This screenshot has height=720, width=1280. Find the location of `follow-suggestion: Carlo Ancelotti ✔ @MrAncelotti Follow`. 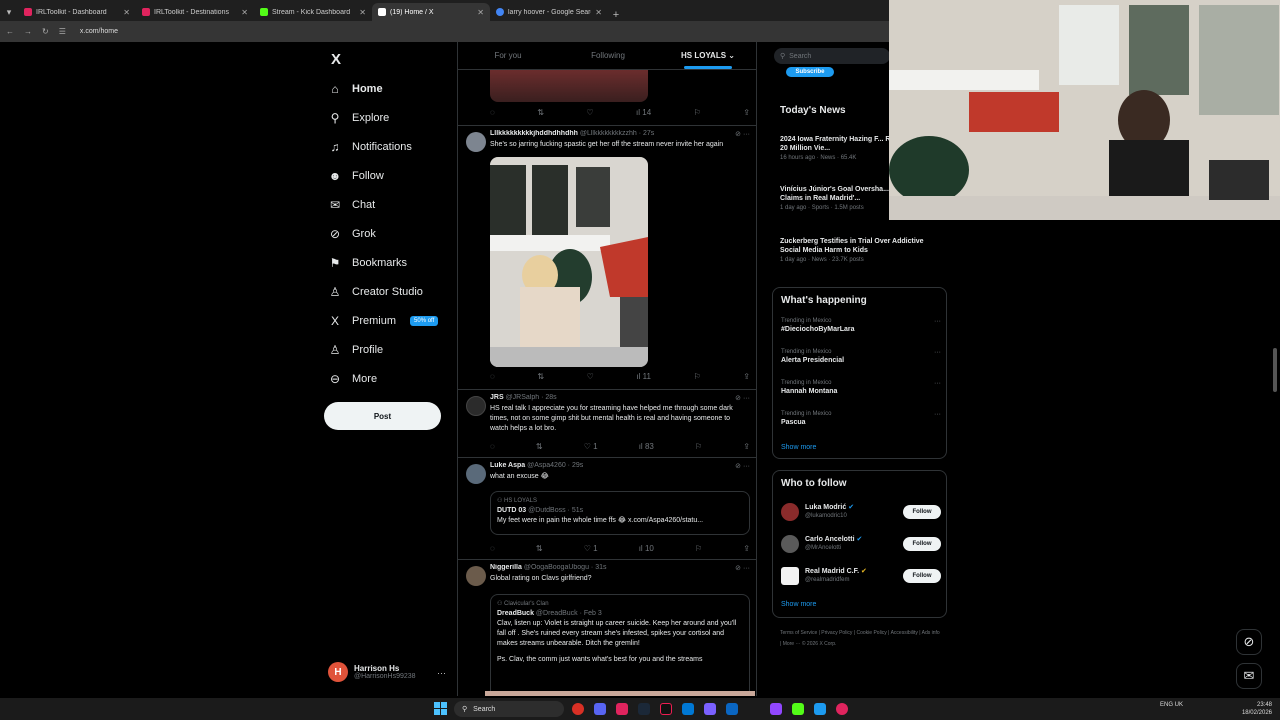

follow-suggestion: Carlo Ancelotti ✔ @MrAncelotti Follow is located at coordinates (861, 545).